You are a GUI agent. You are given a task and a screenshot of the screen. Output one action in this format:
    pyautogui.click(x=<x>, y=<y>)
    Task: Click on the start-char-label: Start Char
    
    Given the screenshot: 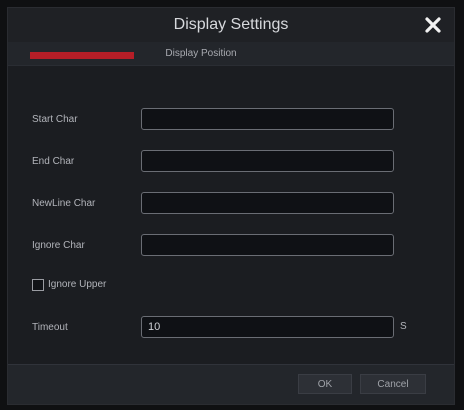 What is the action you would take?
    pyautogui.click(x=55, y=119)
    